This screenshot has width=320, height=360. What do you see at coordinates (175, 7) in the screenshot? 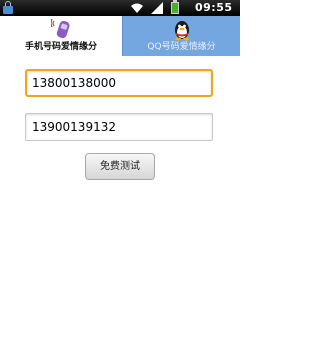
I see `battery-icon` at bounding box center [175, 7].